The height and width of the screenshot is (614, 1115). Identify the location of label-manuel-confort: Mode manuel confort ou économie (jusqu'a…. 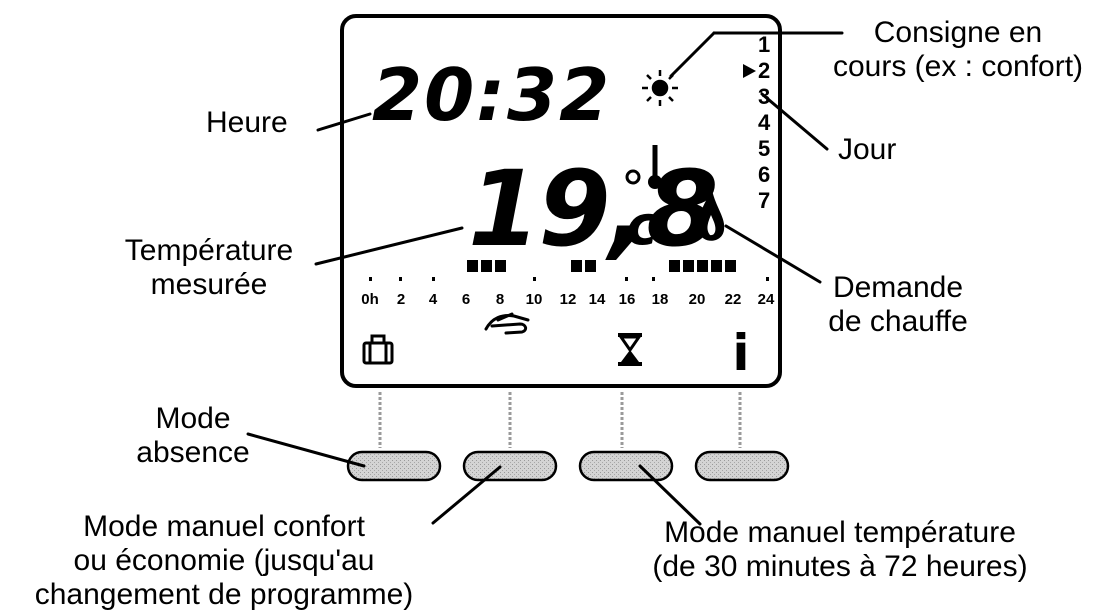
(224, 561).